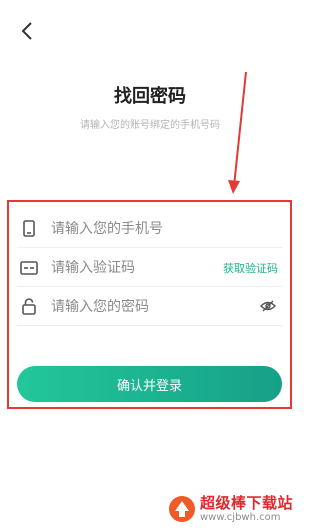  Describe the element at coordinates (250, 268) in the screenshot. I see `get-code-button: 获取验证码` at that location.